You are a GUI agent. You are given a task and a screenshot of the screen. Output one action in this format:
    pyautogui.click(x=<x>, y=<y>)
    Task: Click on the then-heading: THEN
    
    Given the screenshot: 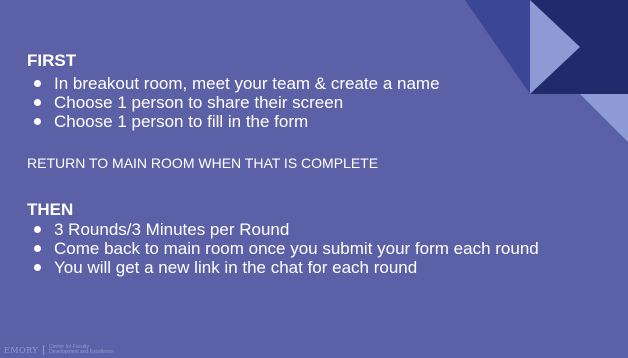 What is the action you would take?
    pyautogui.click(x=50, y=209)
    